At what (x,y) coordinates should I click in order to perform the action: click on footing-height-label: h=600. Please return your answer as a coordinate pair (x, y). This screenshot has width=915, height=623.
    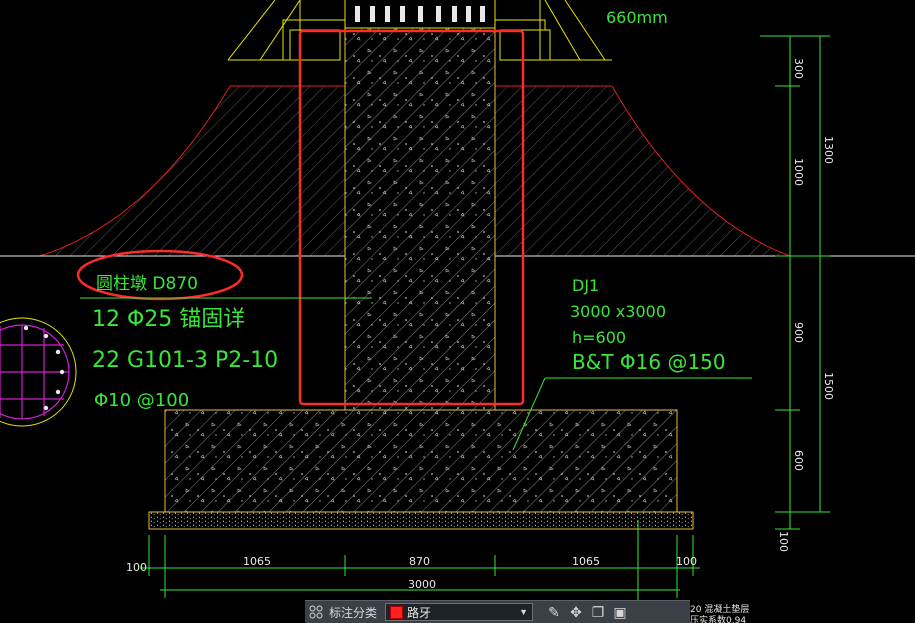
    Looking at the image, I should click on (599, 337).